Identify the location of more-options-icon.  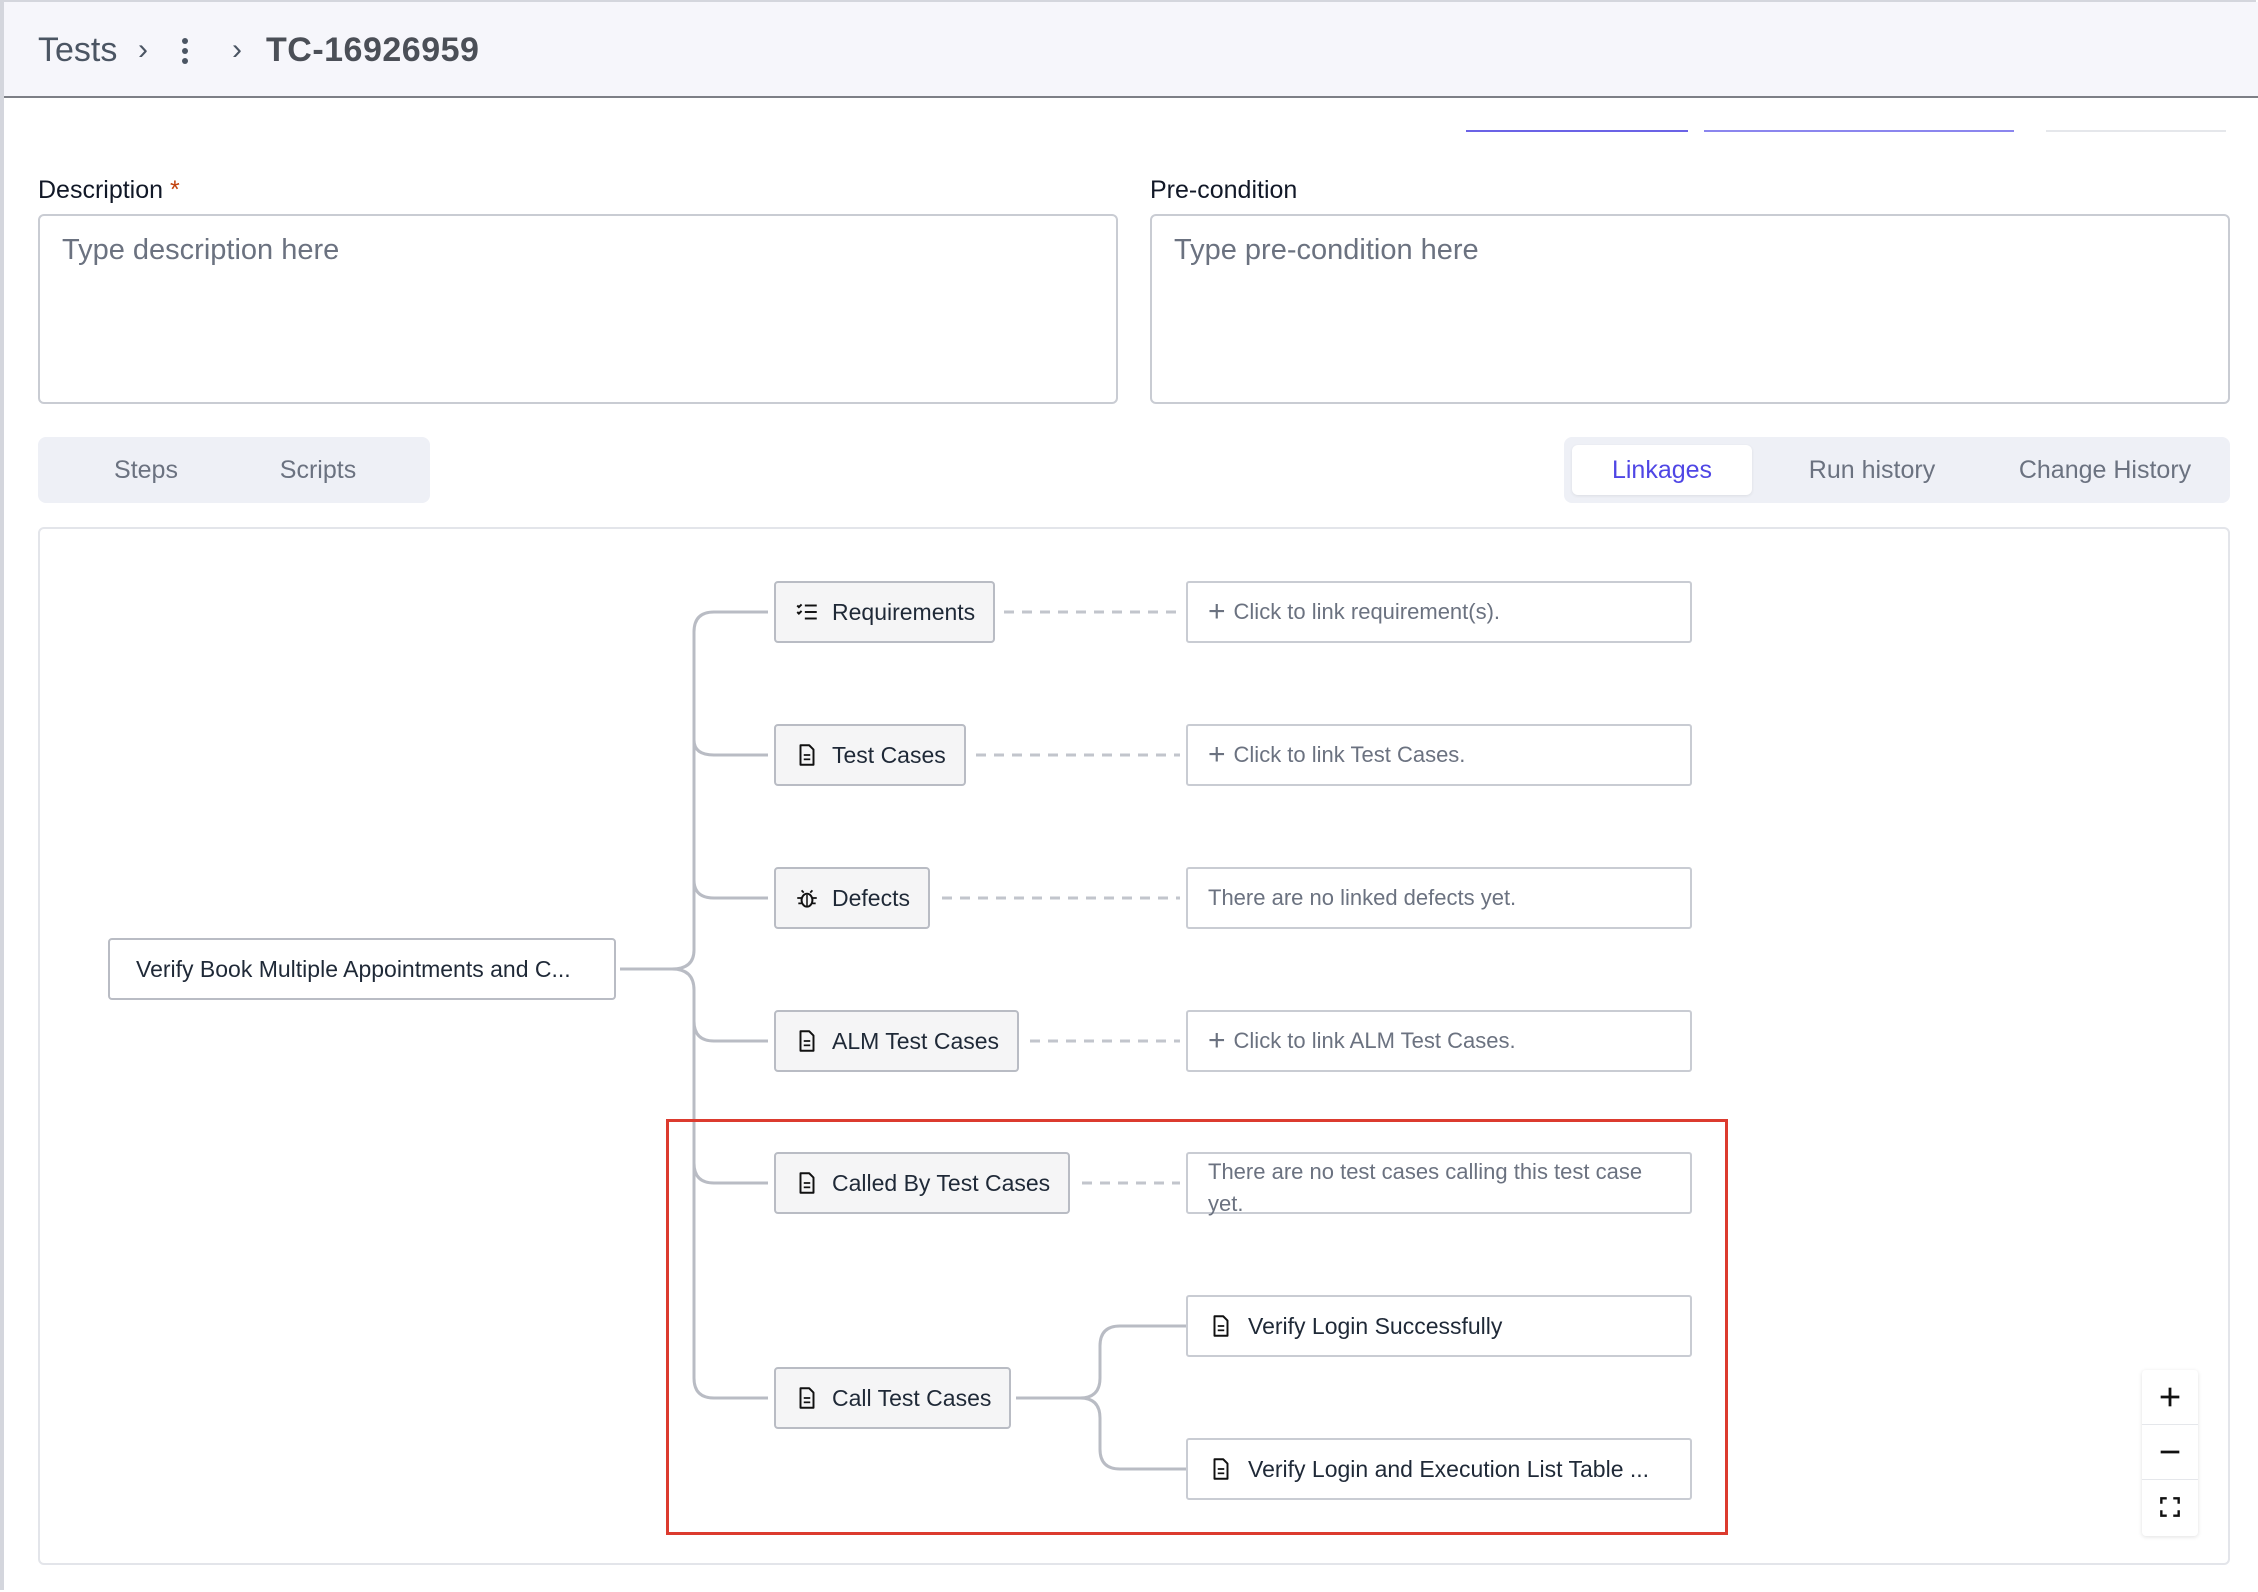
(186, 51).